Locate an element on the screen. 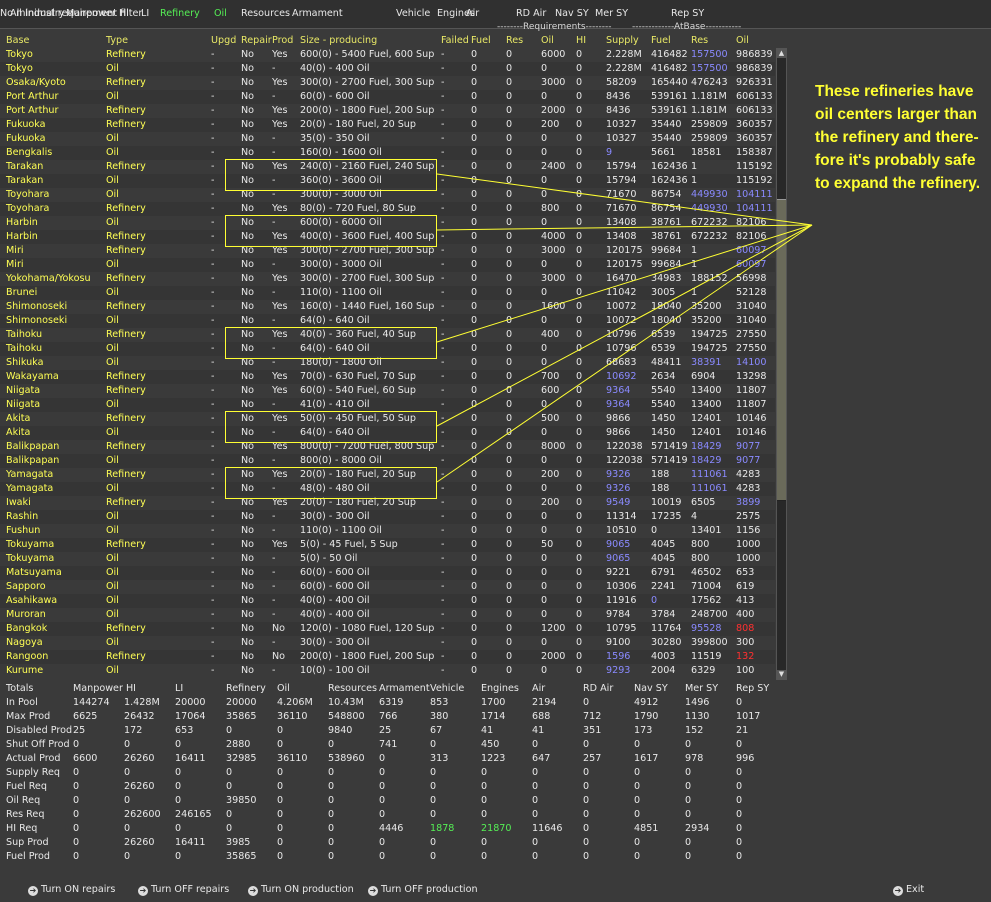  totals-value: 36110 is located at coordinates (292, 716).